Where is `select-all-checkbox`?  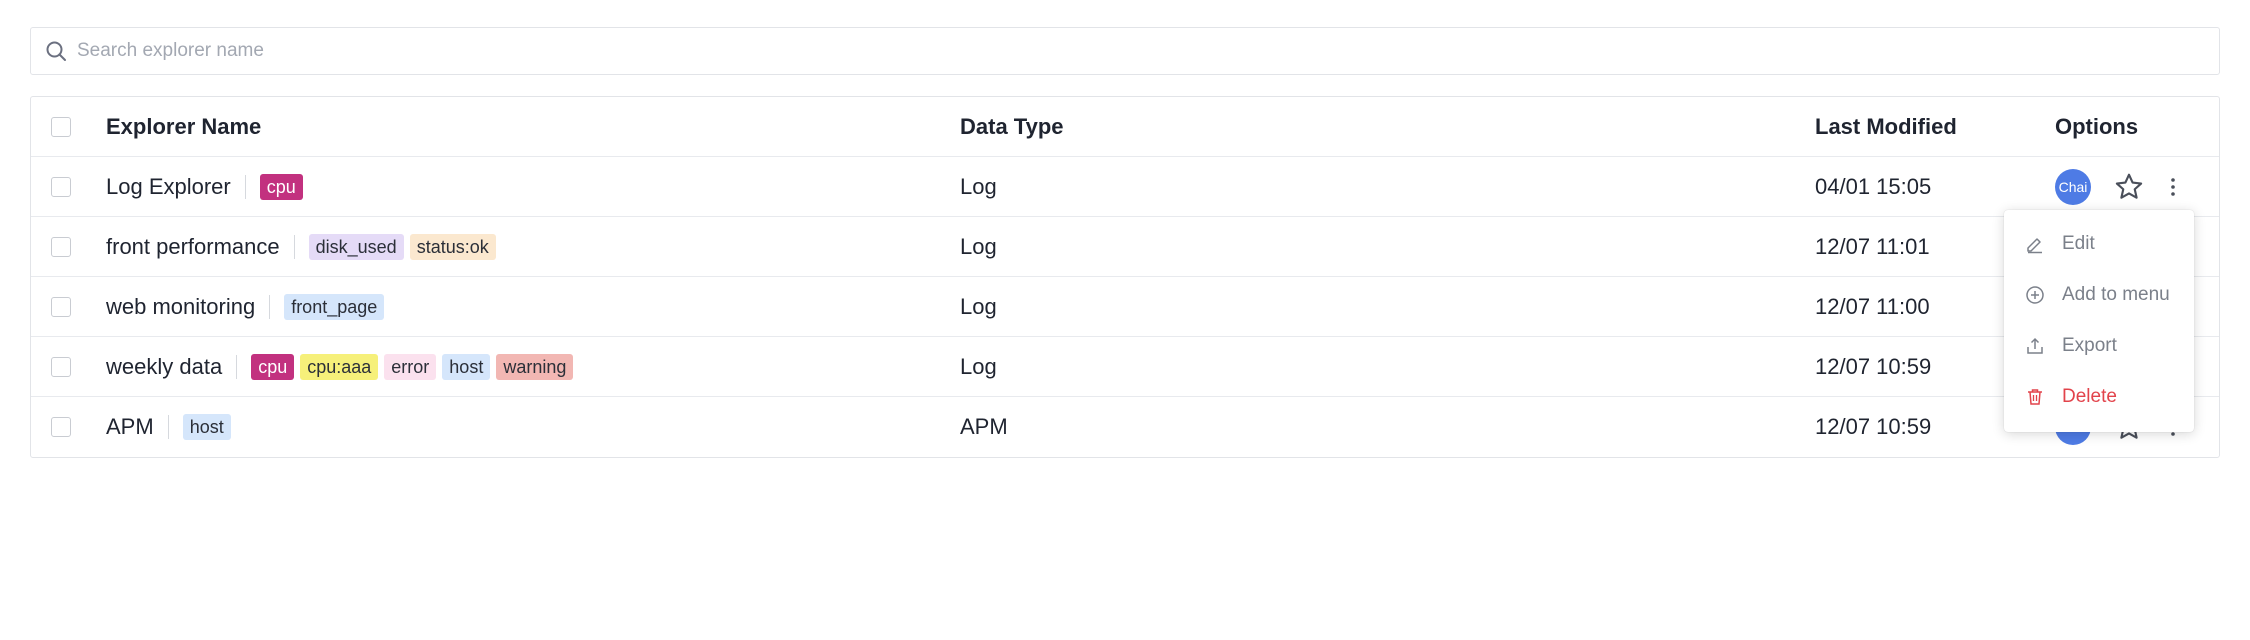 select-all-checkbox is located at coordinates (61, 127).